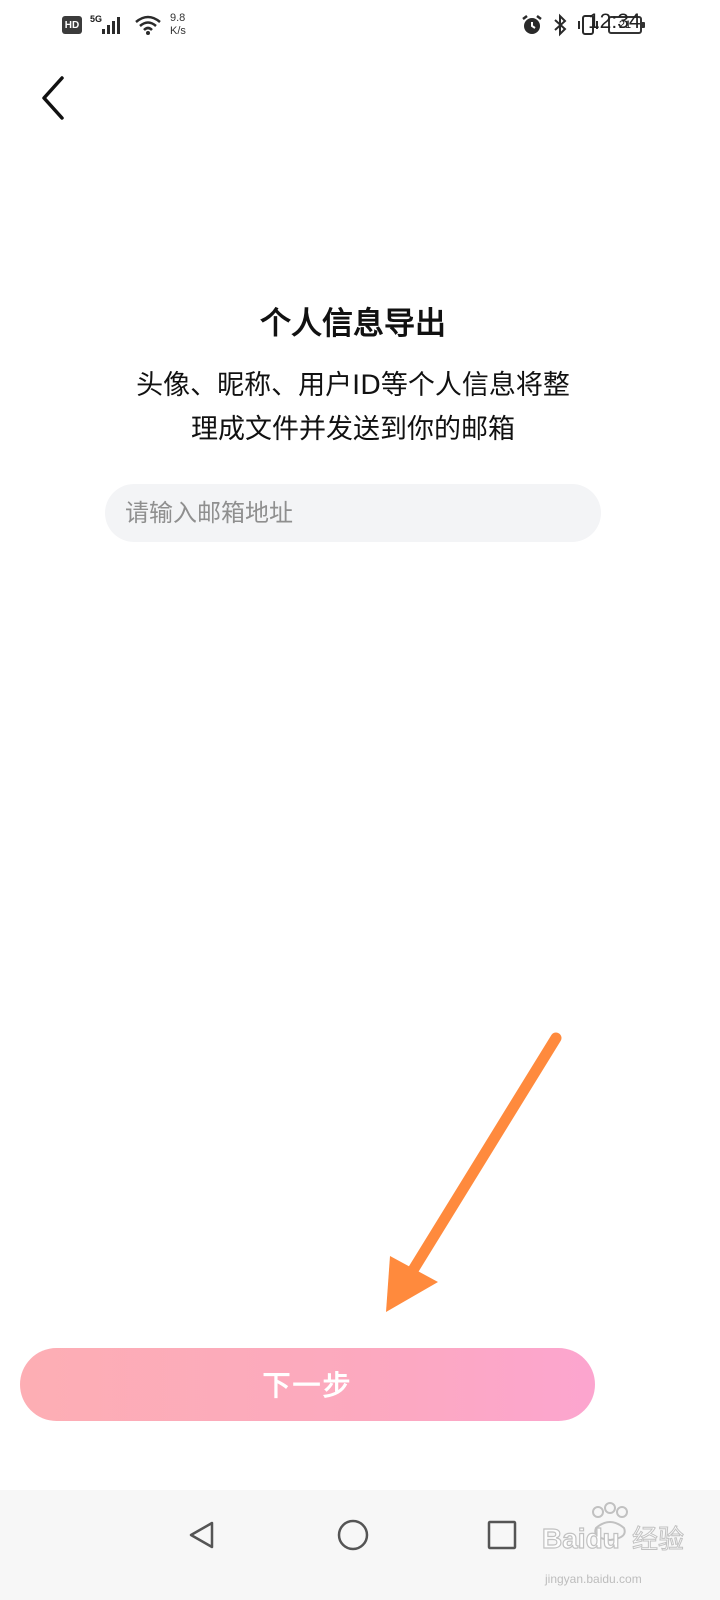  I want to click on email-input, so click(353, 513).